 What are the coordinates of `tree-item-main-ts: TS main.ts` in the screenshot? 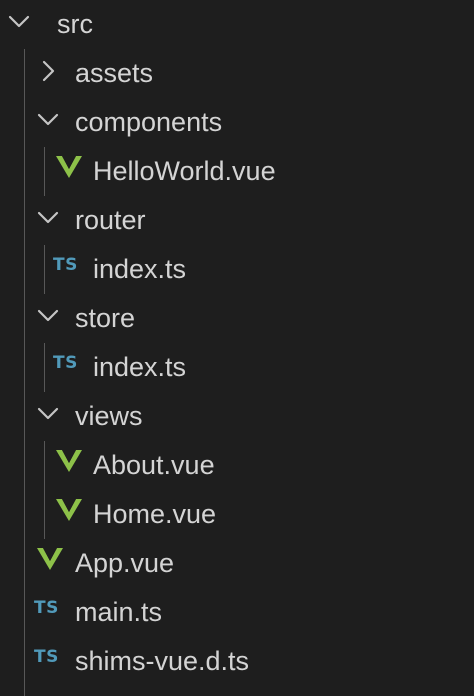 It's located at (237, 612).